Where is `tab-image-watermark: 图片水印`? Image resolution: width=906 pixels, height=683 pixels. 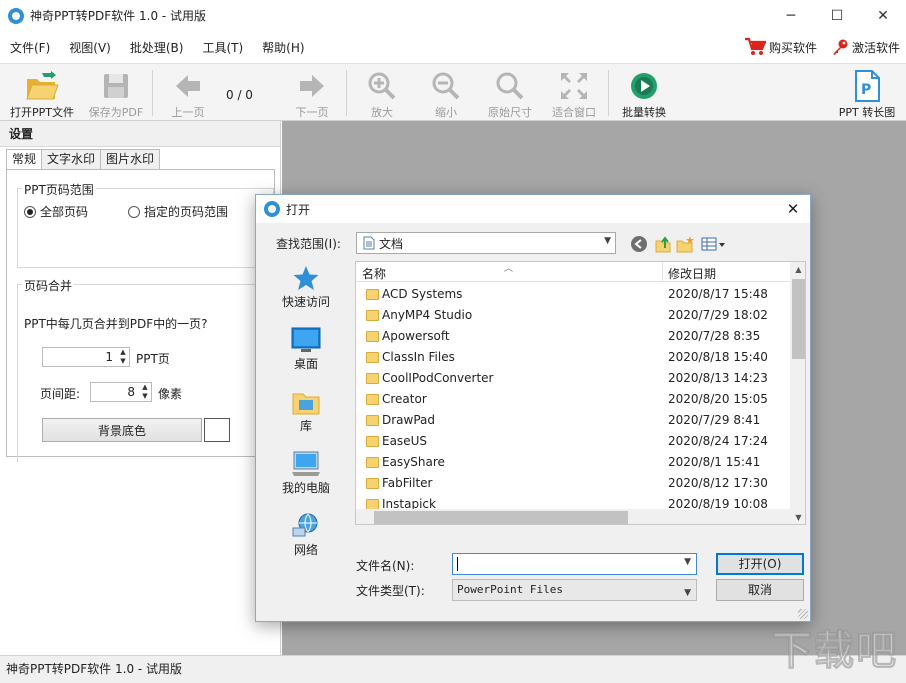 tab-image-watermark: 图片水印 is located at coordinates (130, 159).